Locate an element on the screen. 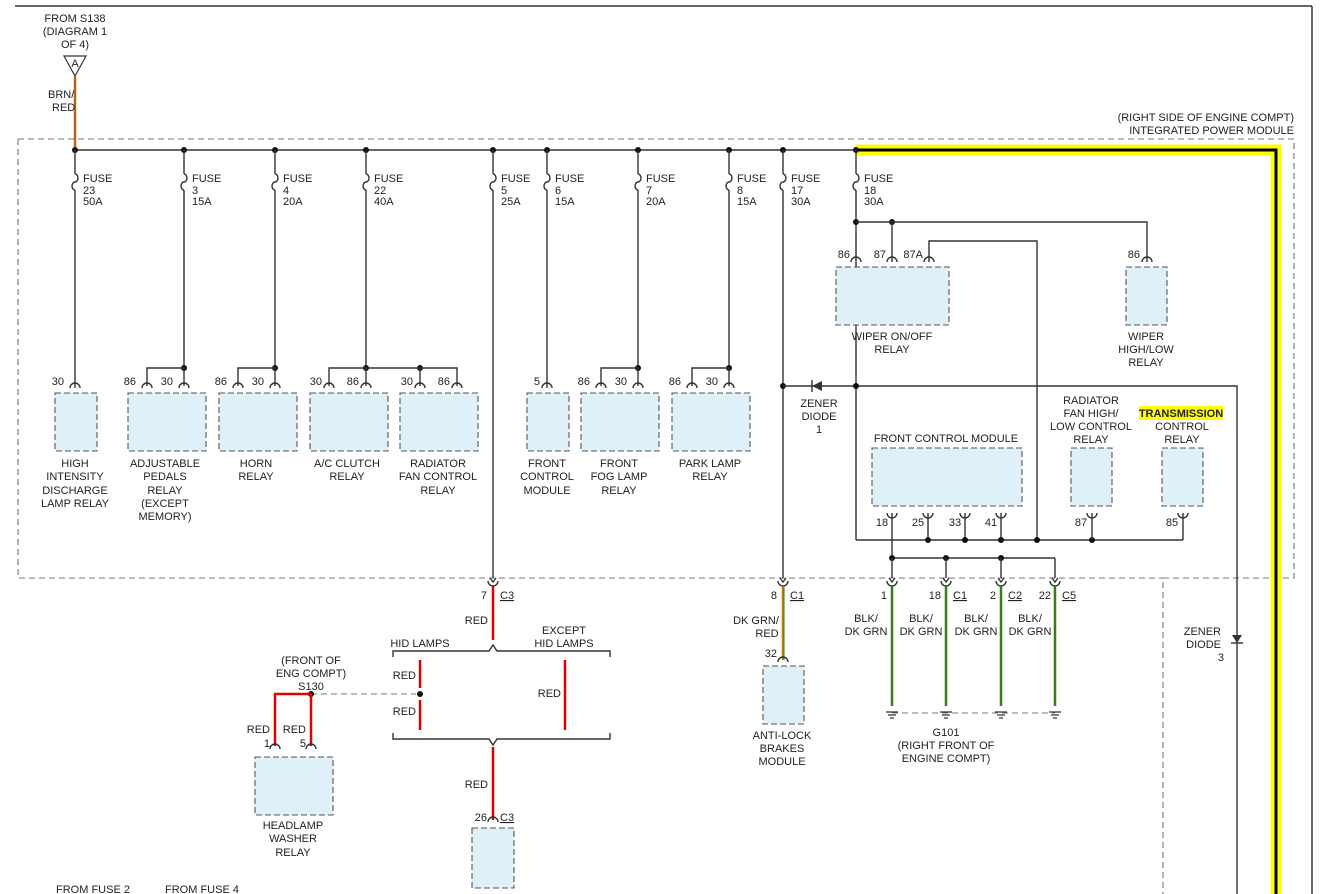 This screenshot has width=1324, height=894. zener-diode-3: ZENER DIODE 3 is located at coordinates (1213, 645).